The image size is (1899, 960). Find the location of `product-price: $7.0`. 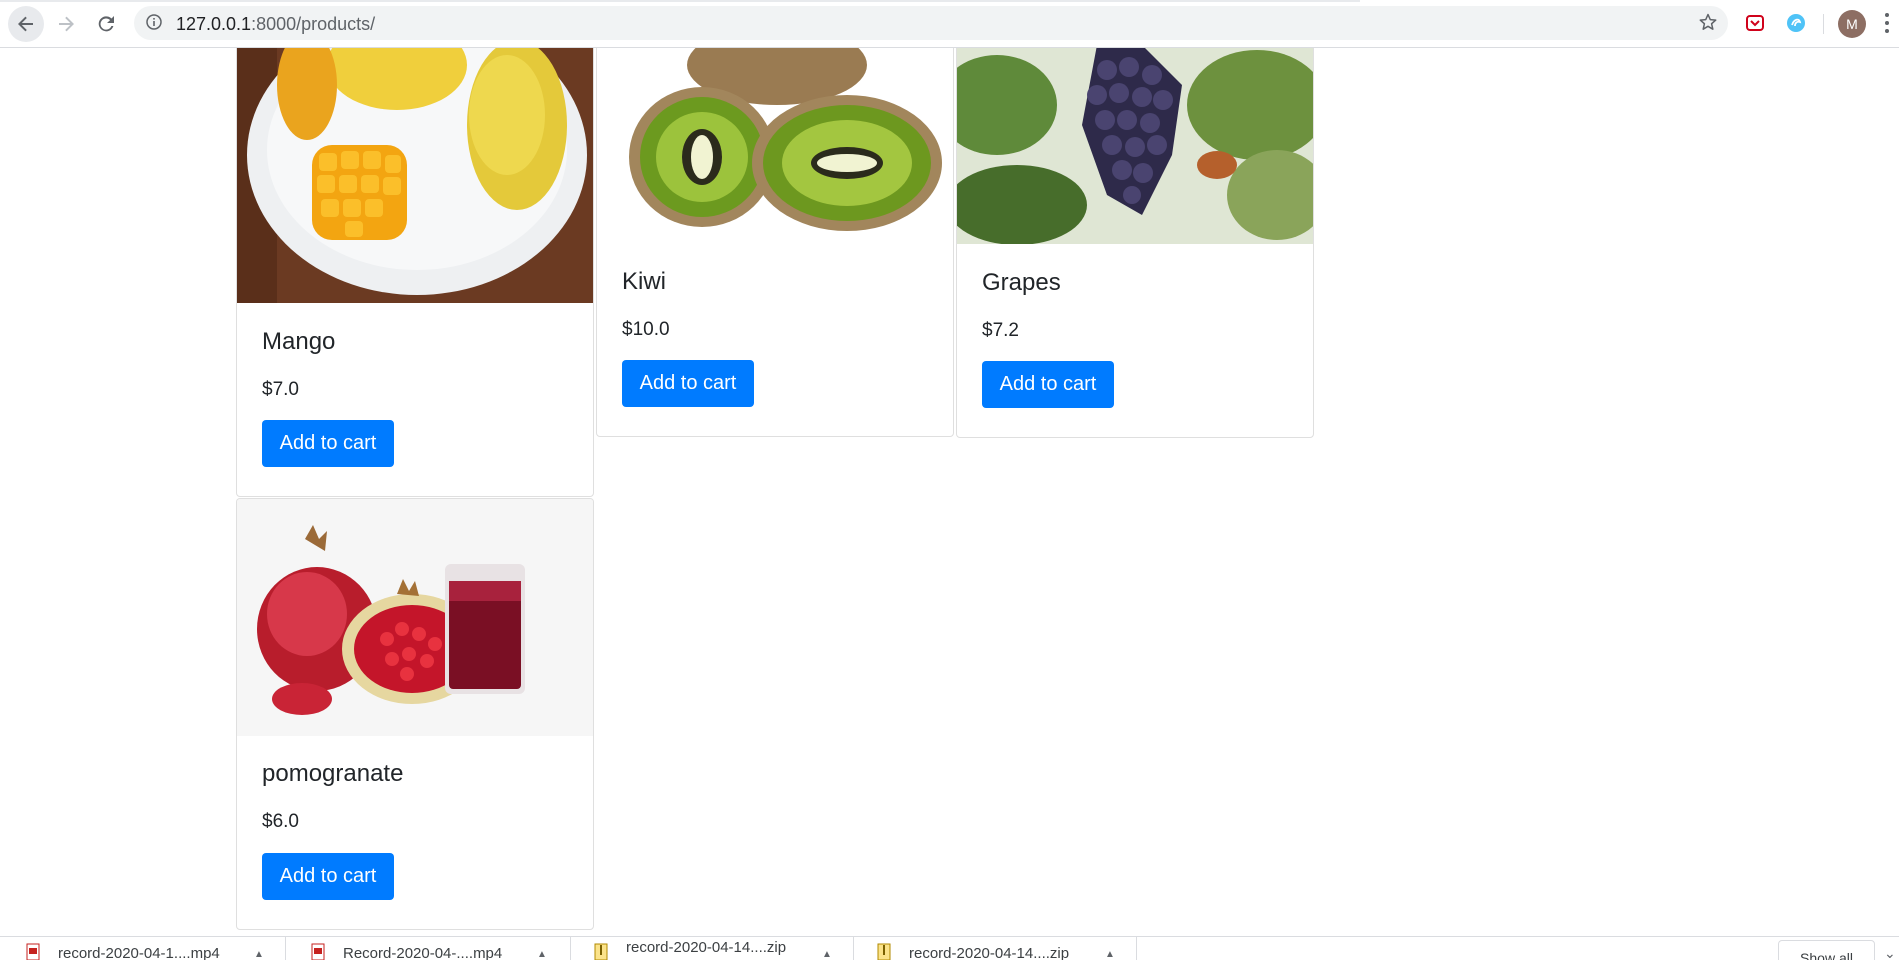

product-price: $7.0 is located at coordinates (280, 389).